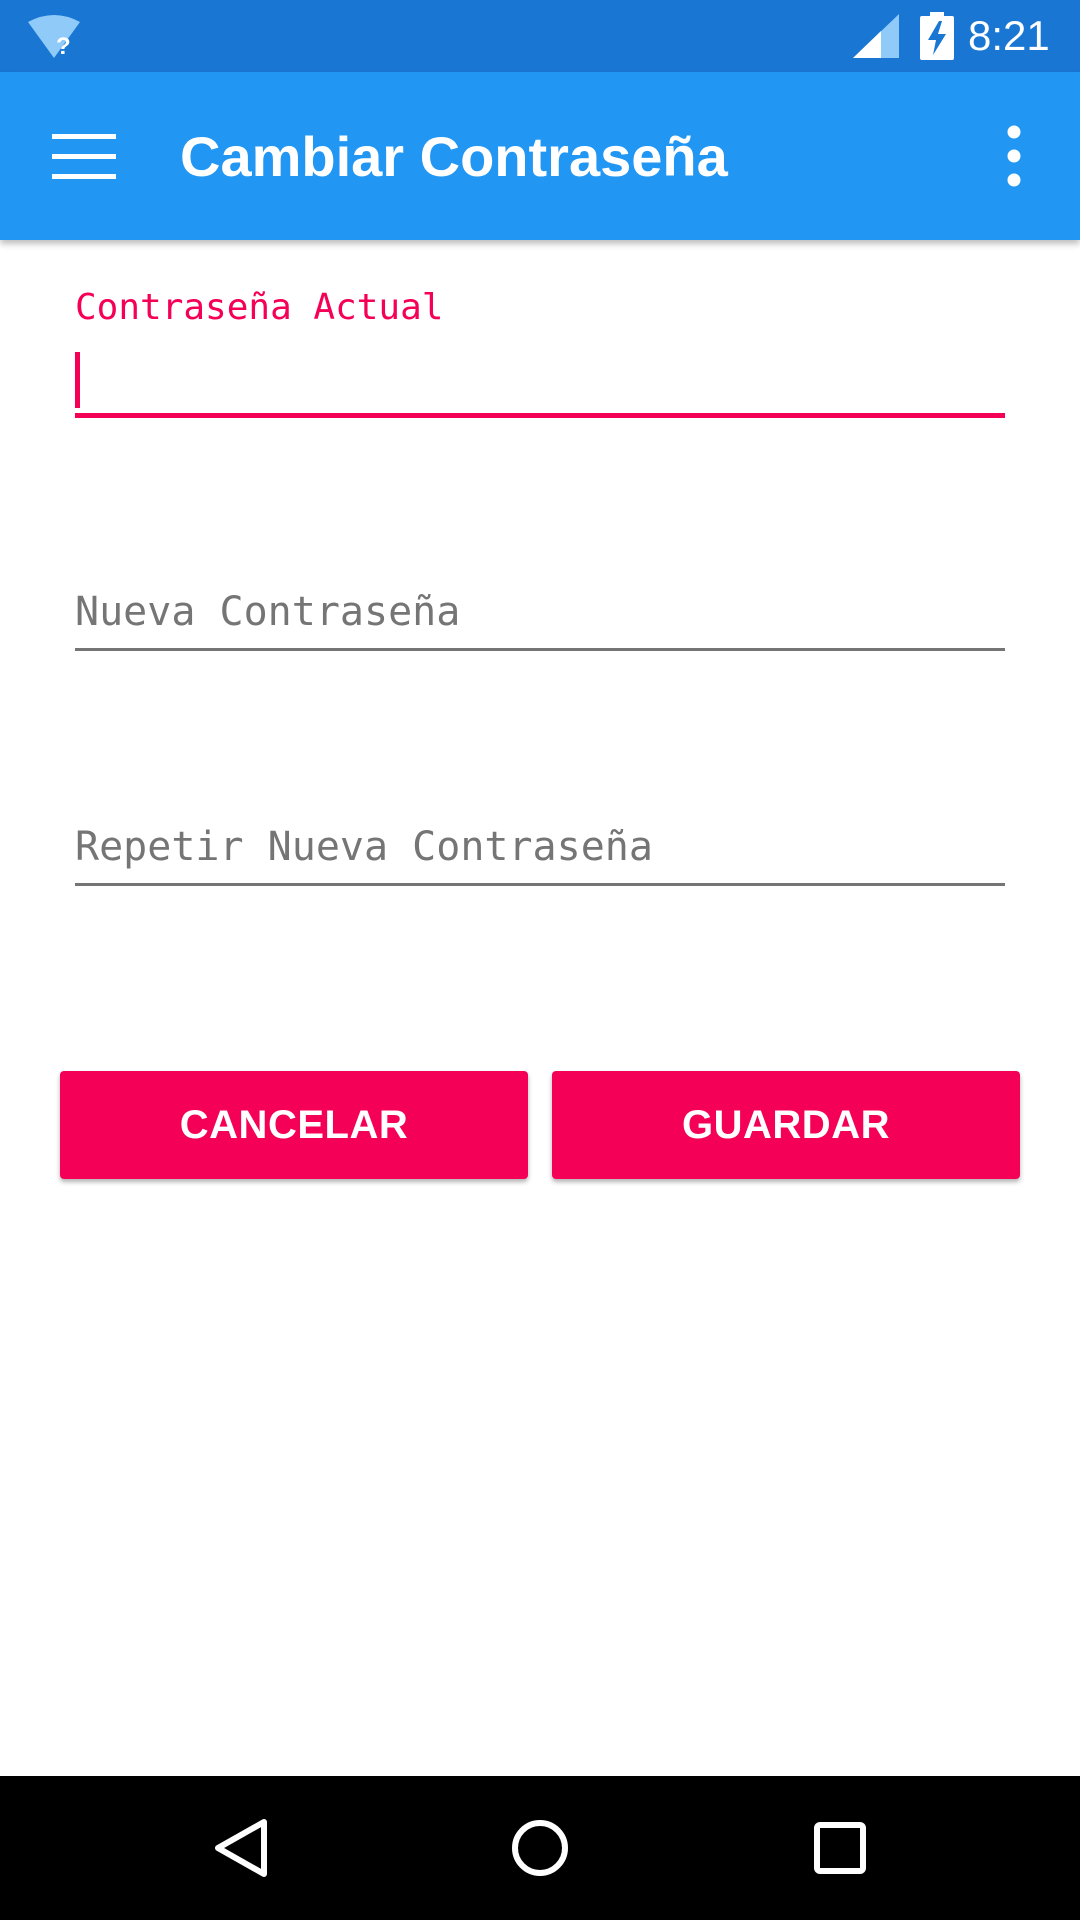  I want to click on status-bar: ? 8:21, so click(540, 36).